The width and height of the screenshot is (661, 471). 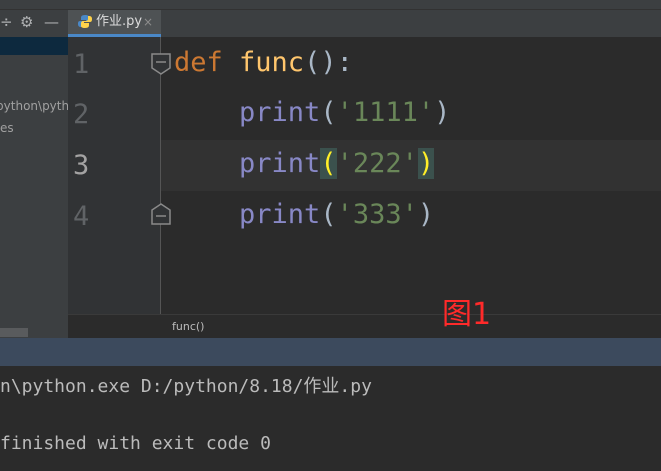 I want to click on fold-end-icon, so click(x=161, y=214).